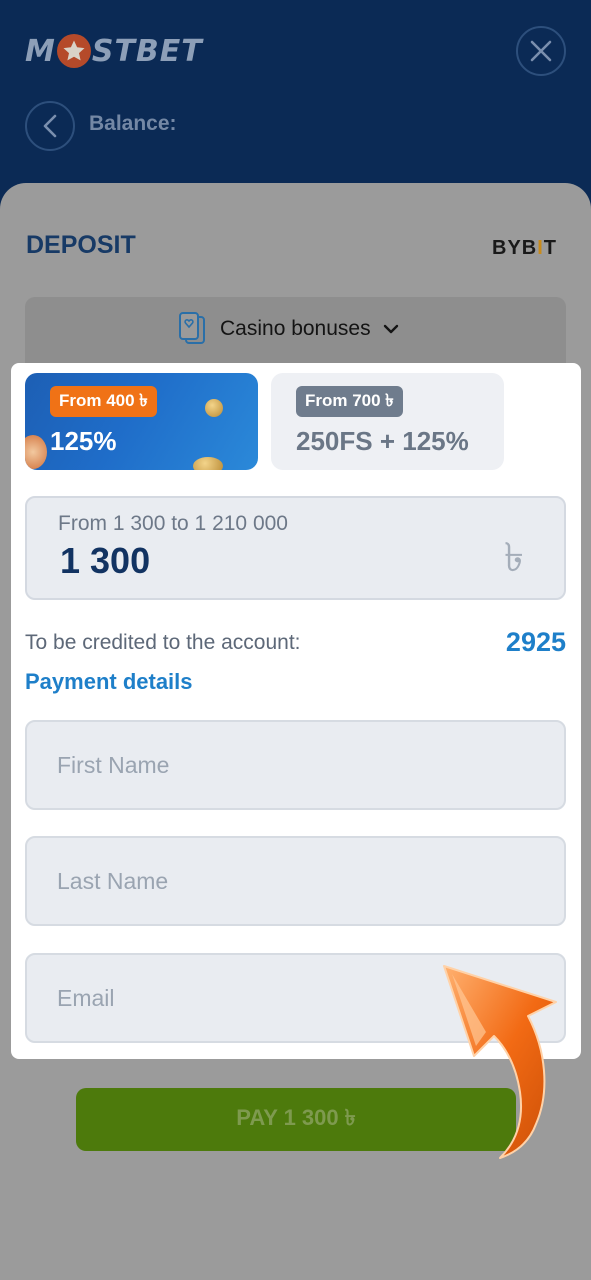 This screenshot has height=1280, width=591. What do you see at coordinates (36, 452) in the screenshot?
I see `chip-decoration` at bounding box center [36, 452].